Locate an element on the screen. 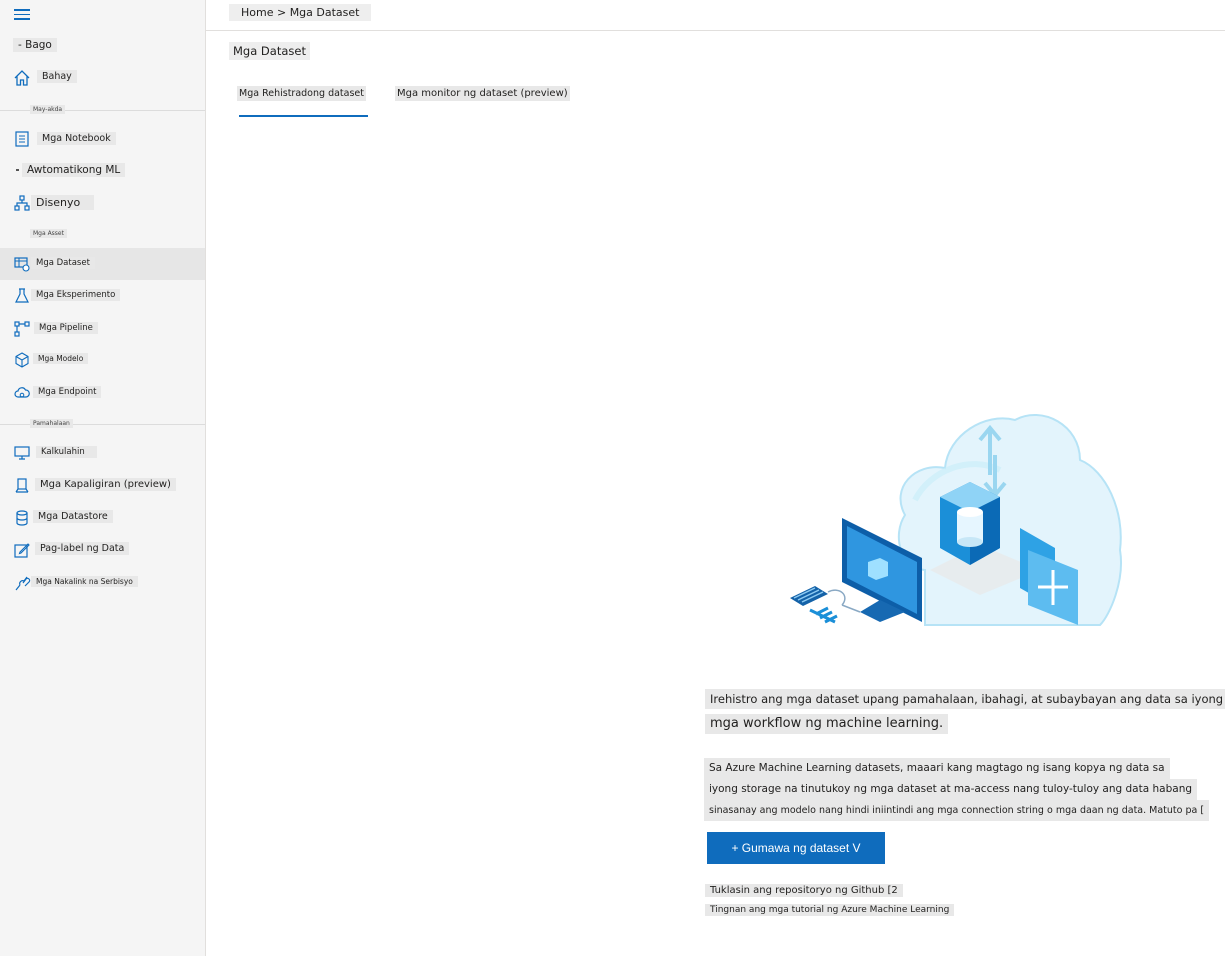  sidebar-item-pipelines: Mga Pipeline is located at coordinates (102, 329).